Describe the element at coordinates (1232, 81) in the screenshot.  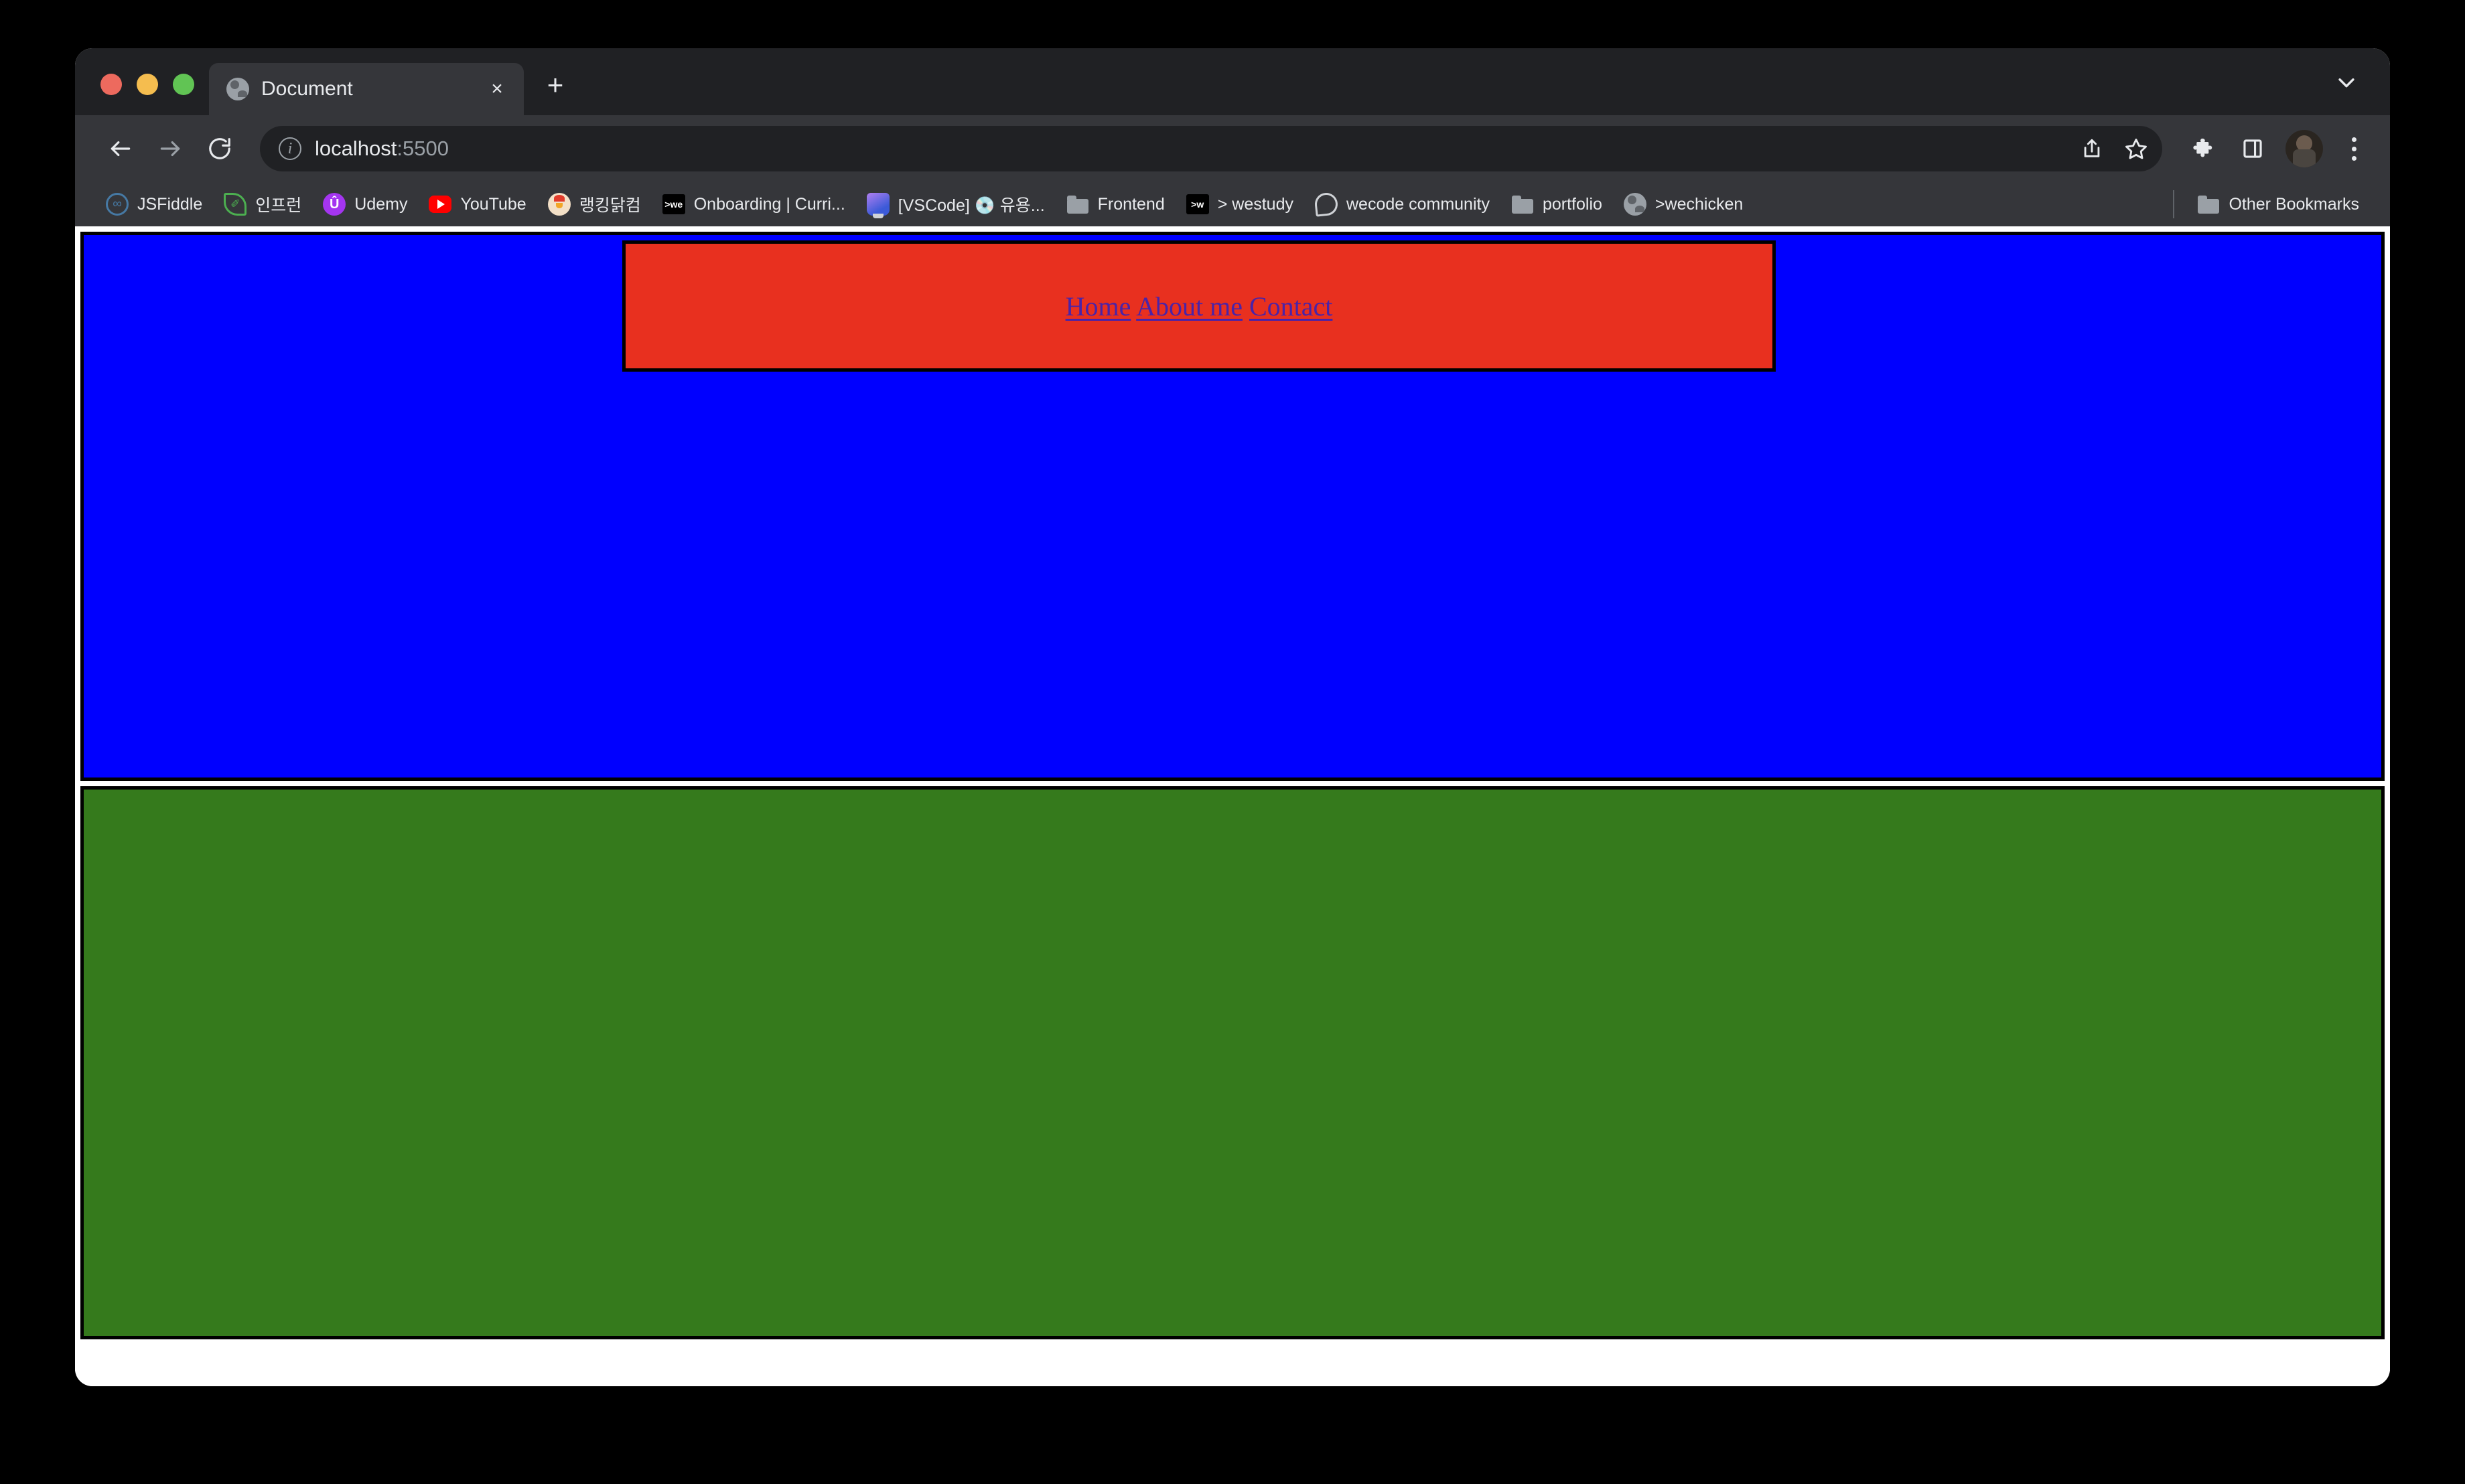
I see `tab-strip: Document × +` at that location.